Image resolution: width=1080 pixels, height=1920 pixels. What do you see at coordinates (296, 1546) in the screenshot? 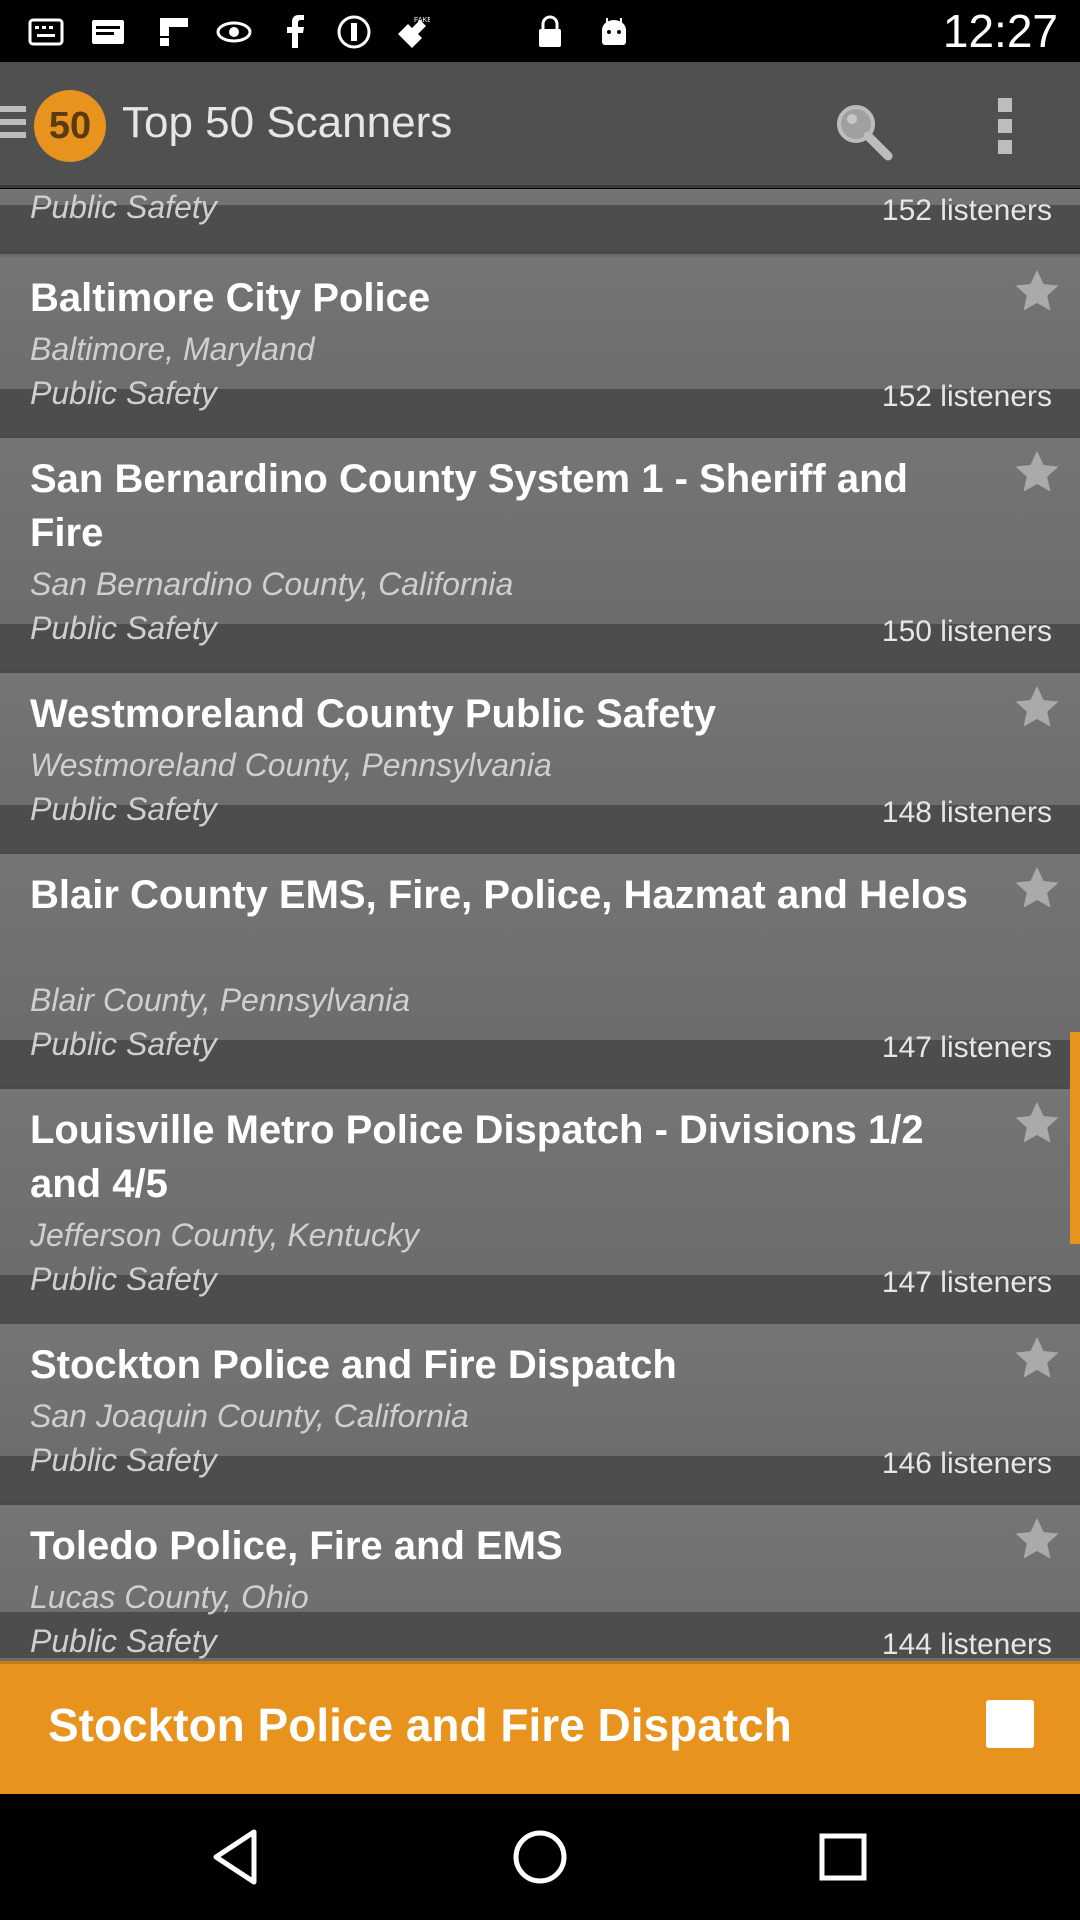
I see `scanner-name: Toledo Police, Fire and EMS` at bounding box center [296, 1546].